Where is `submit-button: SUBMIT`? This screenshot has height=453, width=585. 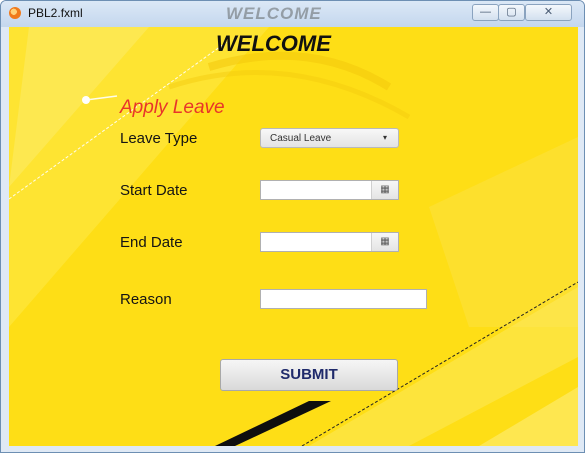
submit-button: SUBMIT is located at coordinates (309, 375).